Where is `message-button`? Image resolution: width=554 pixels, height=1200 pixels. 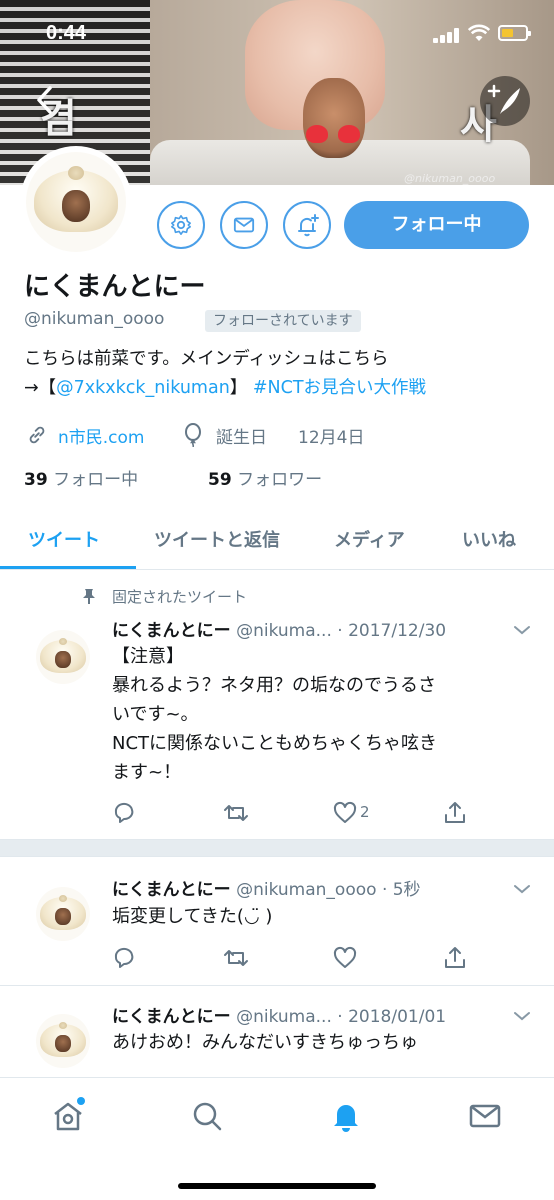
message-button is located at coordinates (244, 225).